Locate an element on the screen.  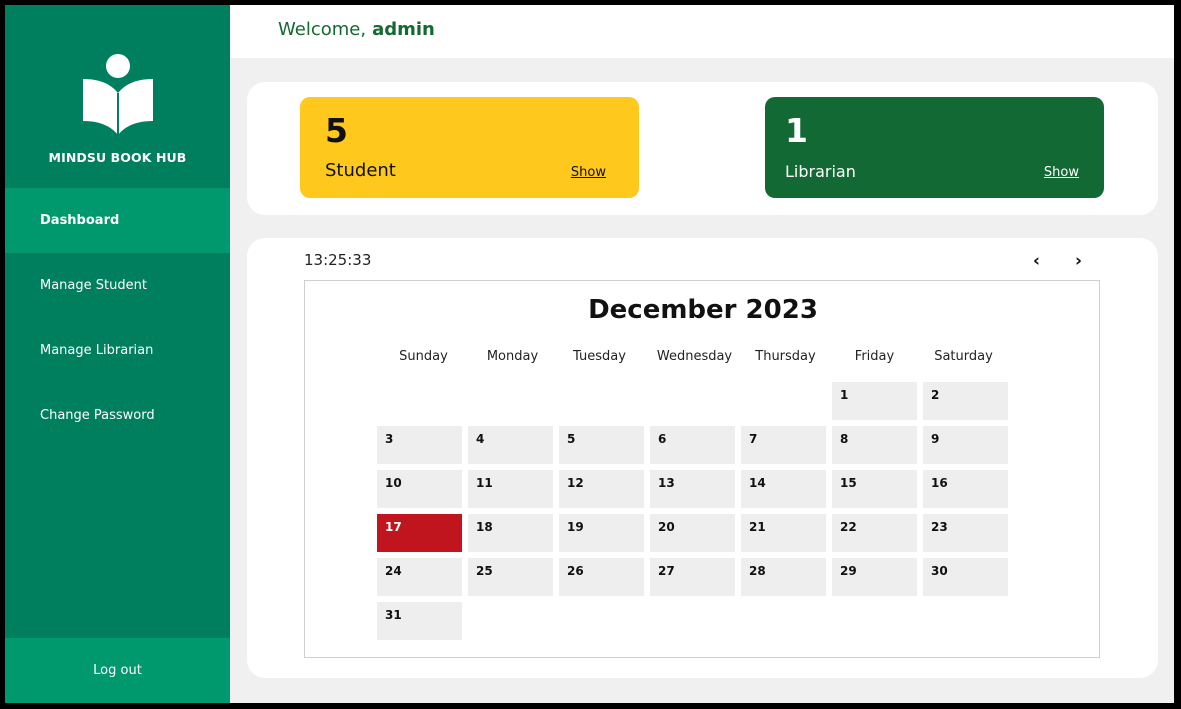
prev-month-button: ‹ is located at coordinates (1036, 261).